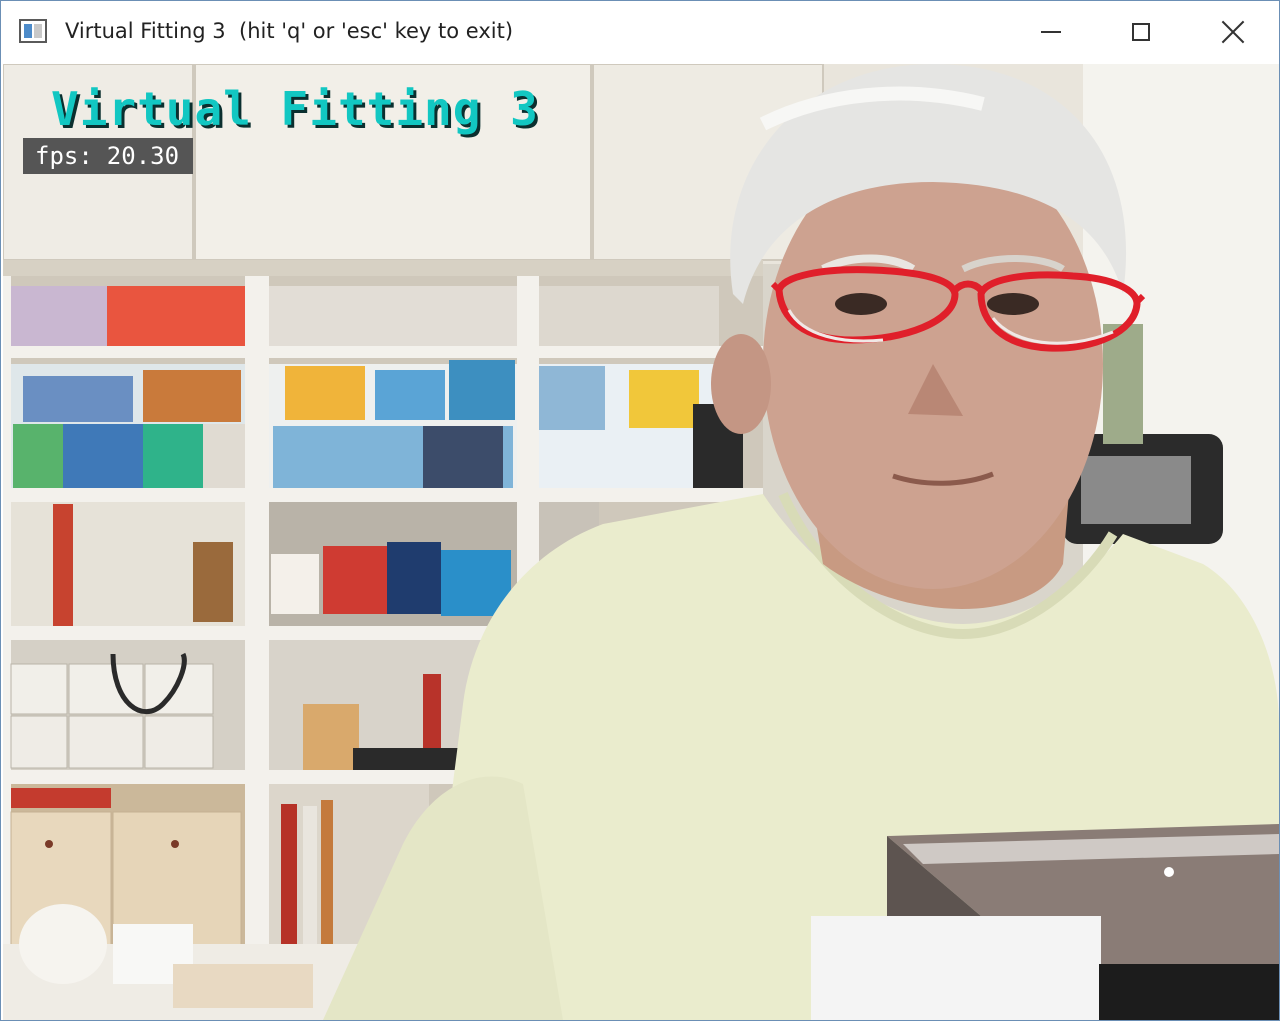  What do you see at coordinates (143, 156) in the screenshot?
I see `fps-value: 20.30` at bounding box center [143, 156].